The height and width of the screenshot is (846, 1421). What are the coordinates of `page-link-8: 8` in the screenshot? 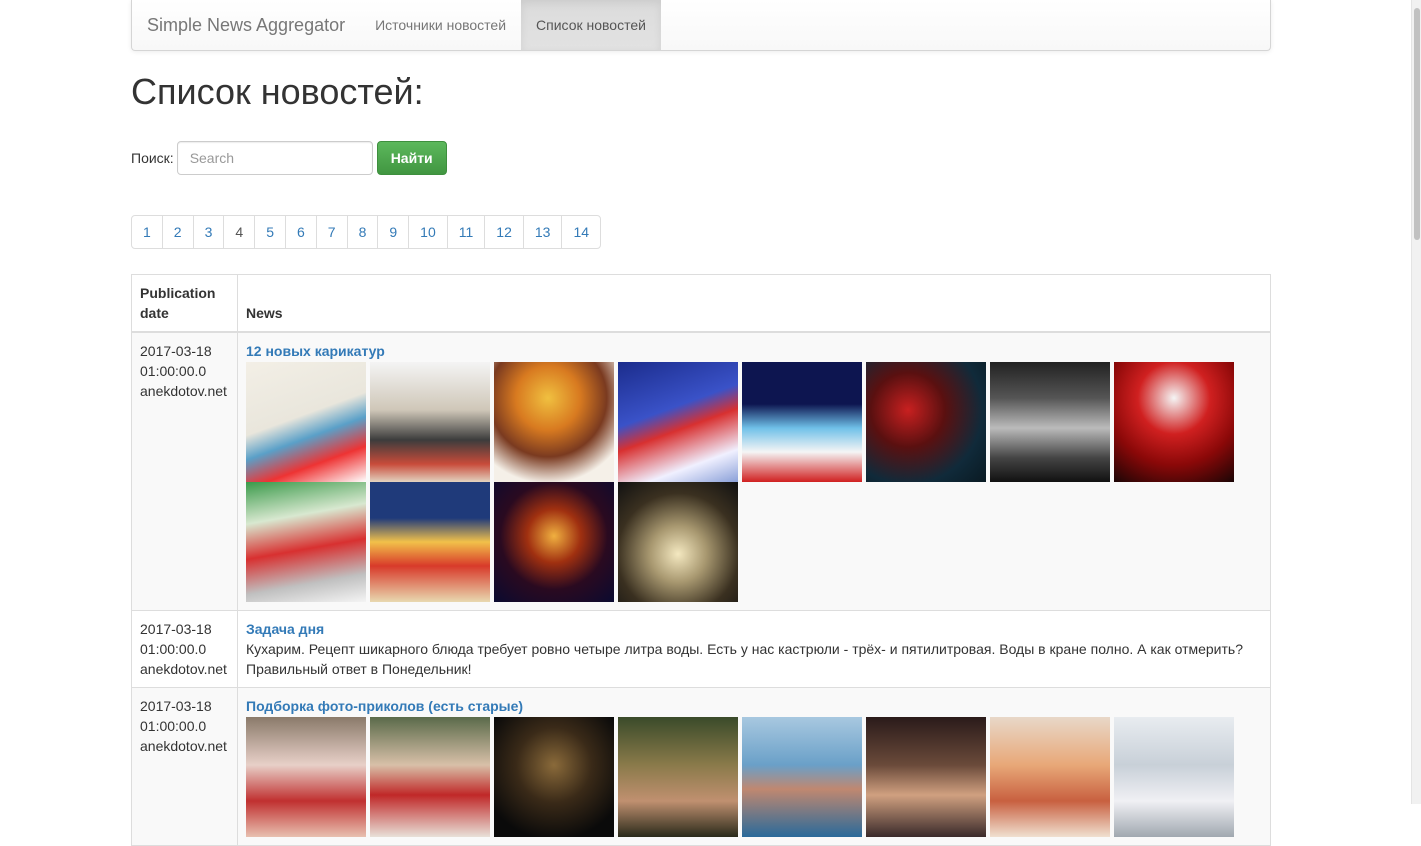 It's located at (362, 232).